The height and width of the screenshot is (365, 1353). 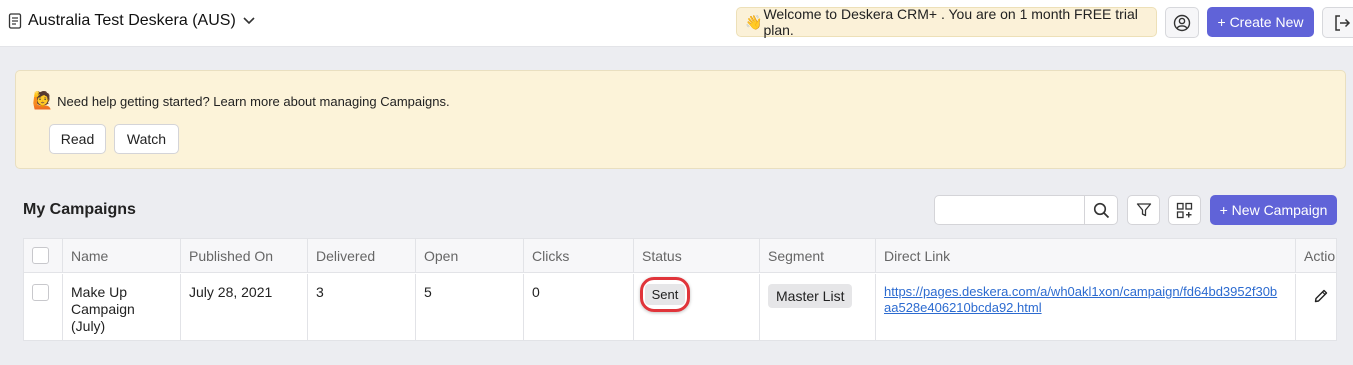 I want to click on row-select-cell, so click(x=43, y=307).